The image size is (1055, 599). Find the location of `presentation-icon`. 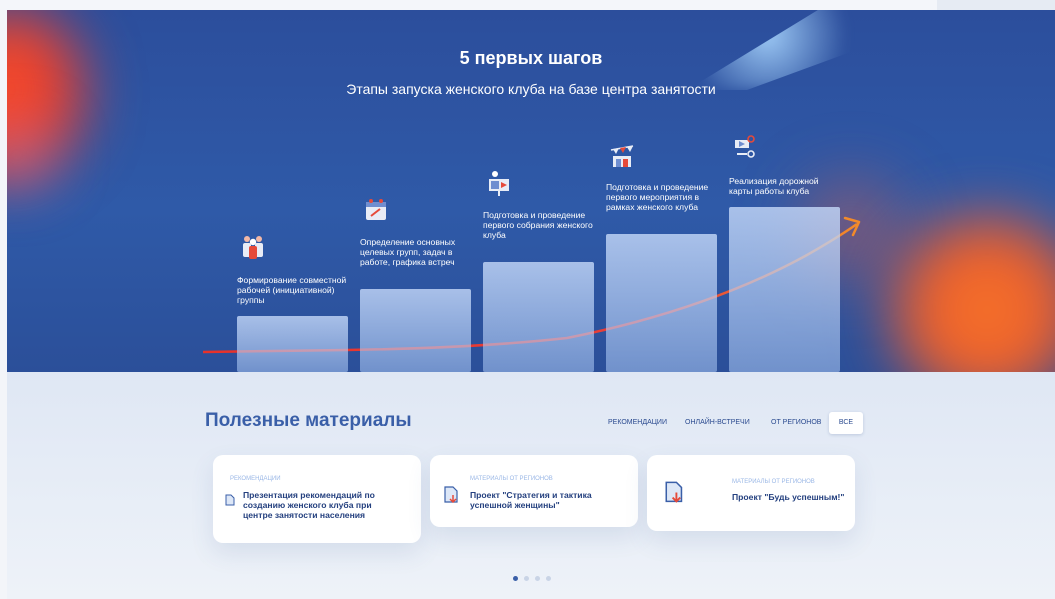

presentation-icon is located at coordinates (499, 183).